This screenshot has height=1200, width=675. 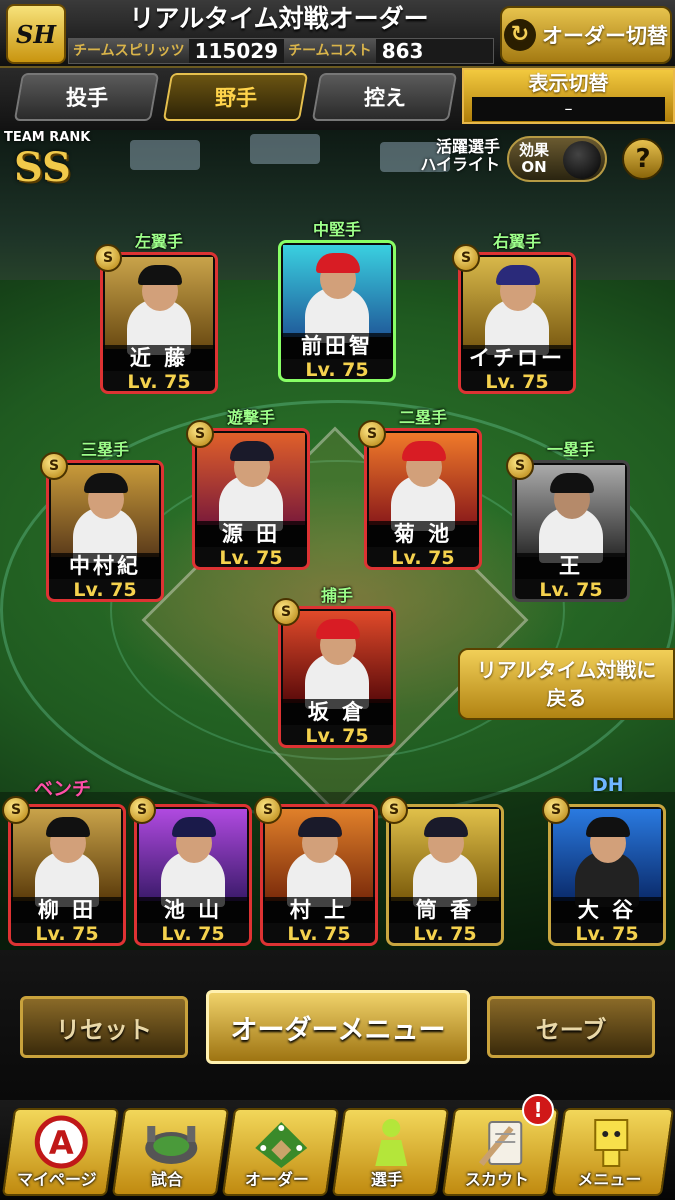 I want to click on player-card-catcher: 捕手 坂 倉 Lv. 75 S, so click(x=334, y=667).